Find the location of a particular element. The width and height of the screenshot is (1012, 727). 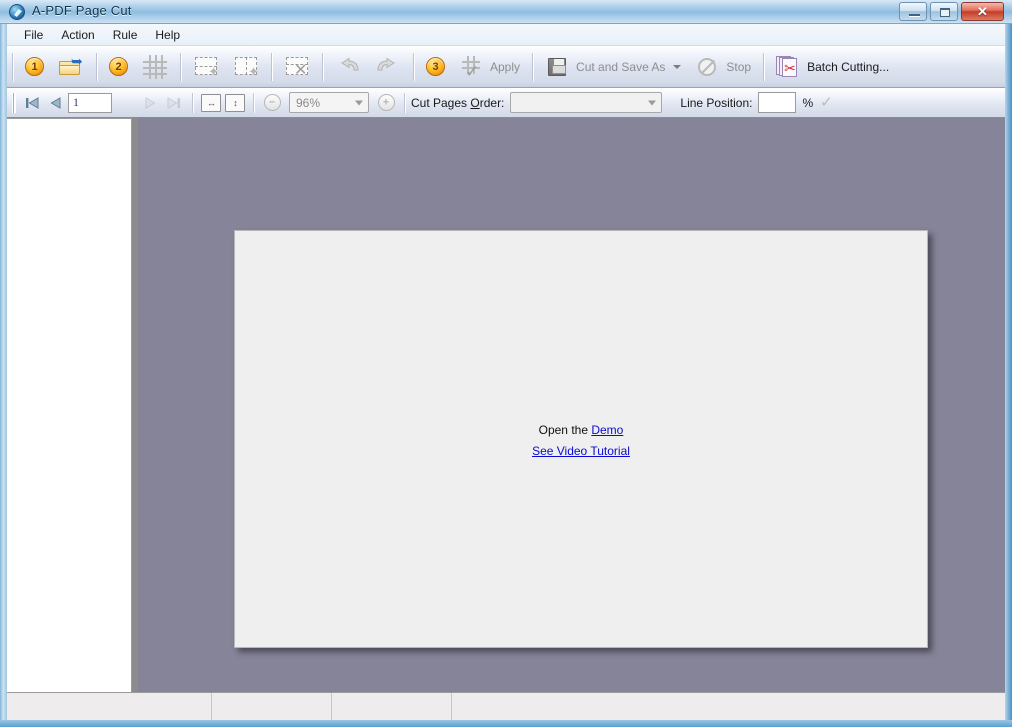

grid-icon is located at coordinates (155, 67).